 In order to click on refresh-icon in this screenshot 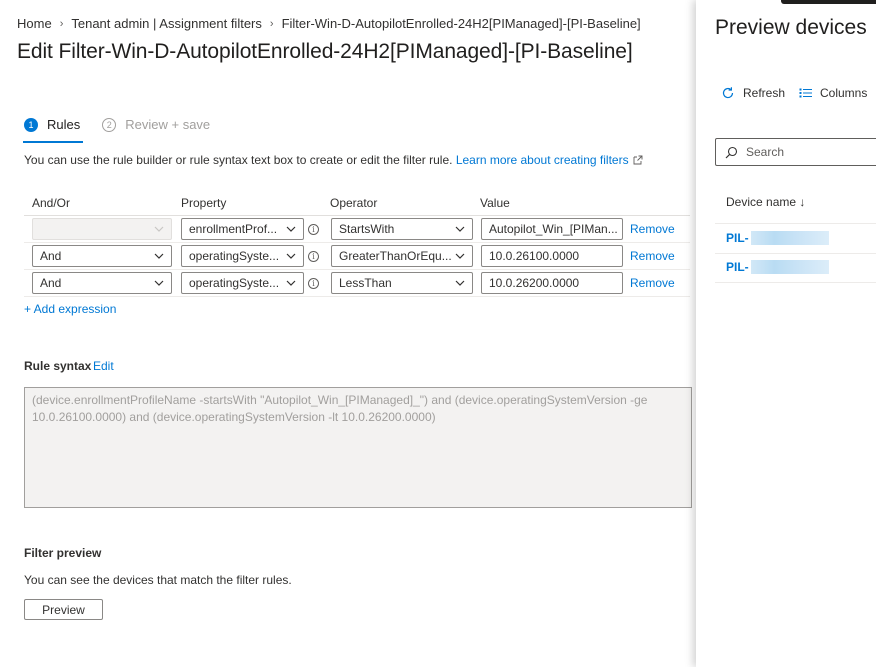, I will do `click(728, 93)`.